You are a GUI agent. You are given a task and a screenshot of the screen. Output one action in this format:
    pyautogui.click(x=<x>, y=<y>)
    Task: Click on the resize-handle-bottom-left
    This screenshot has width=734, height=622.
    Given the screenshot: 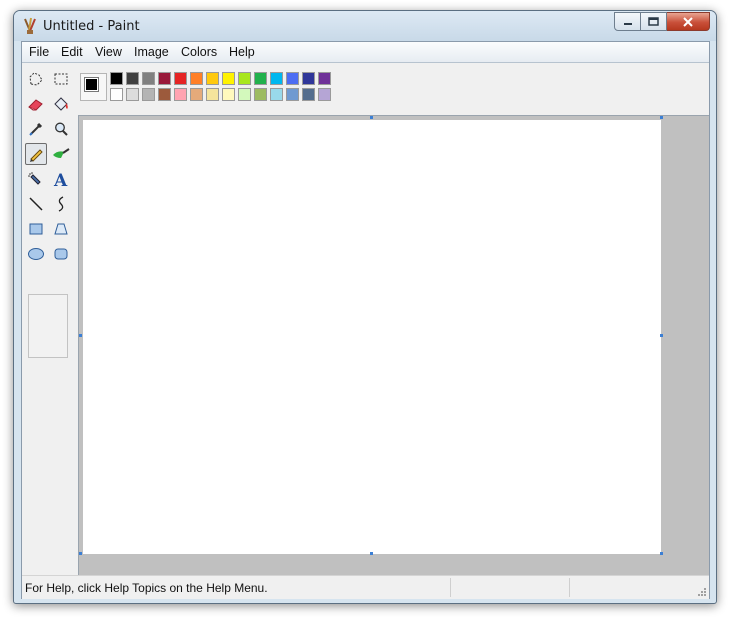 What is the action you would take?
    pyautogui.click(x=80, y=553)
    